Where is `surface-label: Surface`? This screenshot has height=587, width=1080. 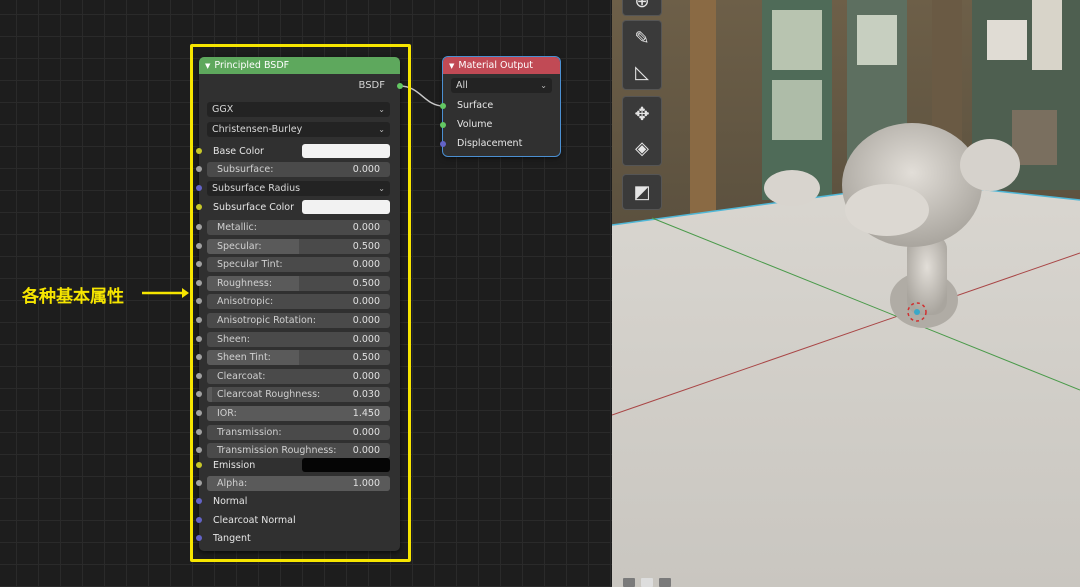 surface-label: Surface is located at coordinates (475, 105).